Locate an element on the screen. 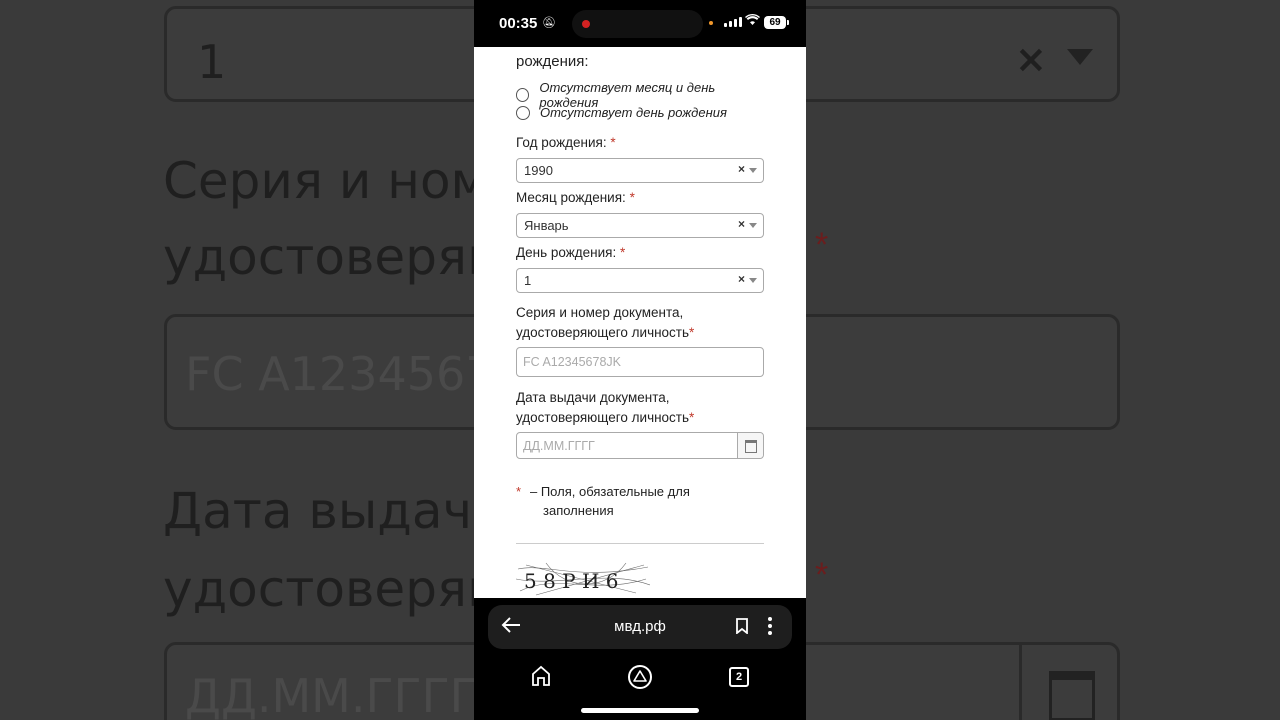 Image resolution: width=1280 pixels, height=720 pixels. bg-input-placeholder: FC A1234567 is located at coordinates (340, 374).